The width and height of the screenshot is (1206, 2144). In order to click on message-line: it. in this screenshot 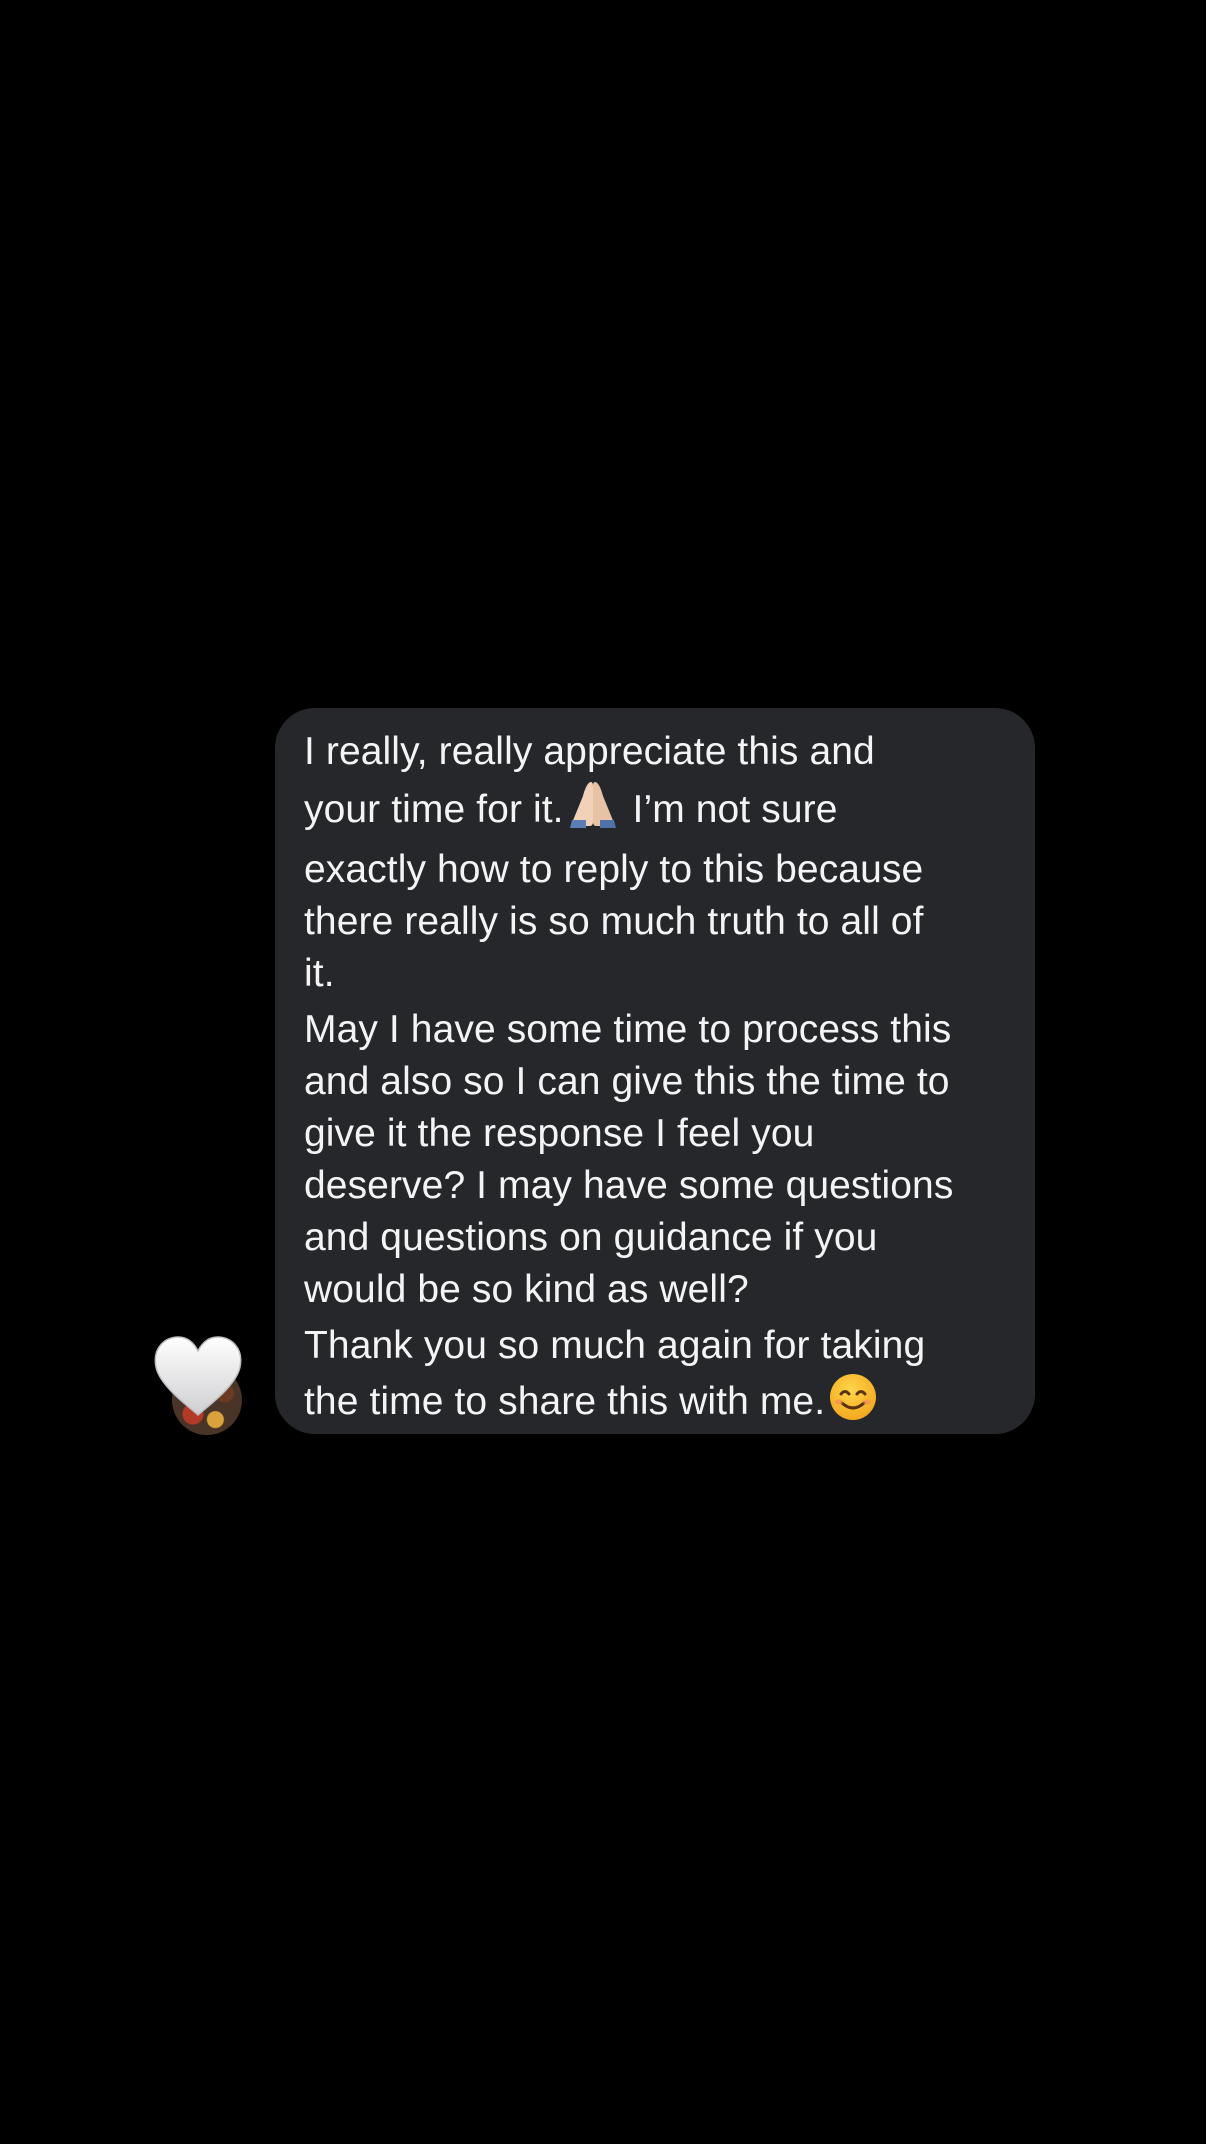, I will do `click(319, 973)`.